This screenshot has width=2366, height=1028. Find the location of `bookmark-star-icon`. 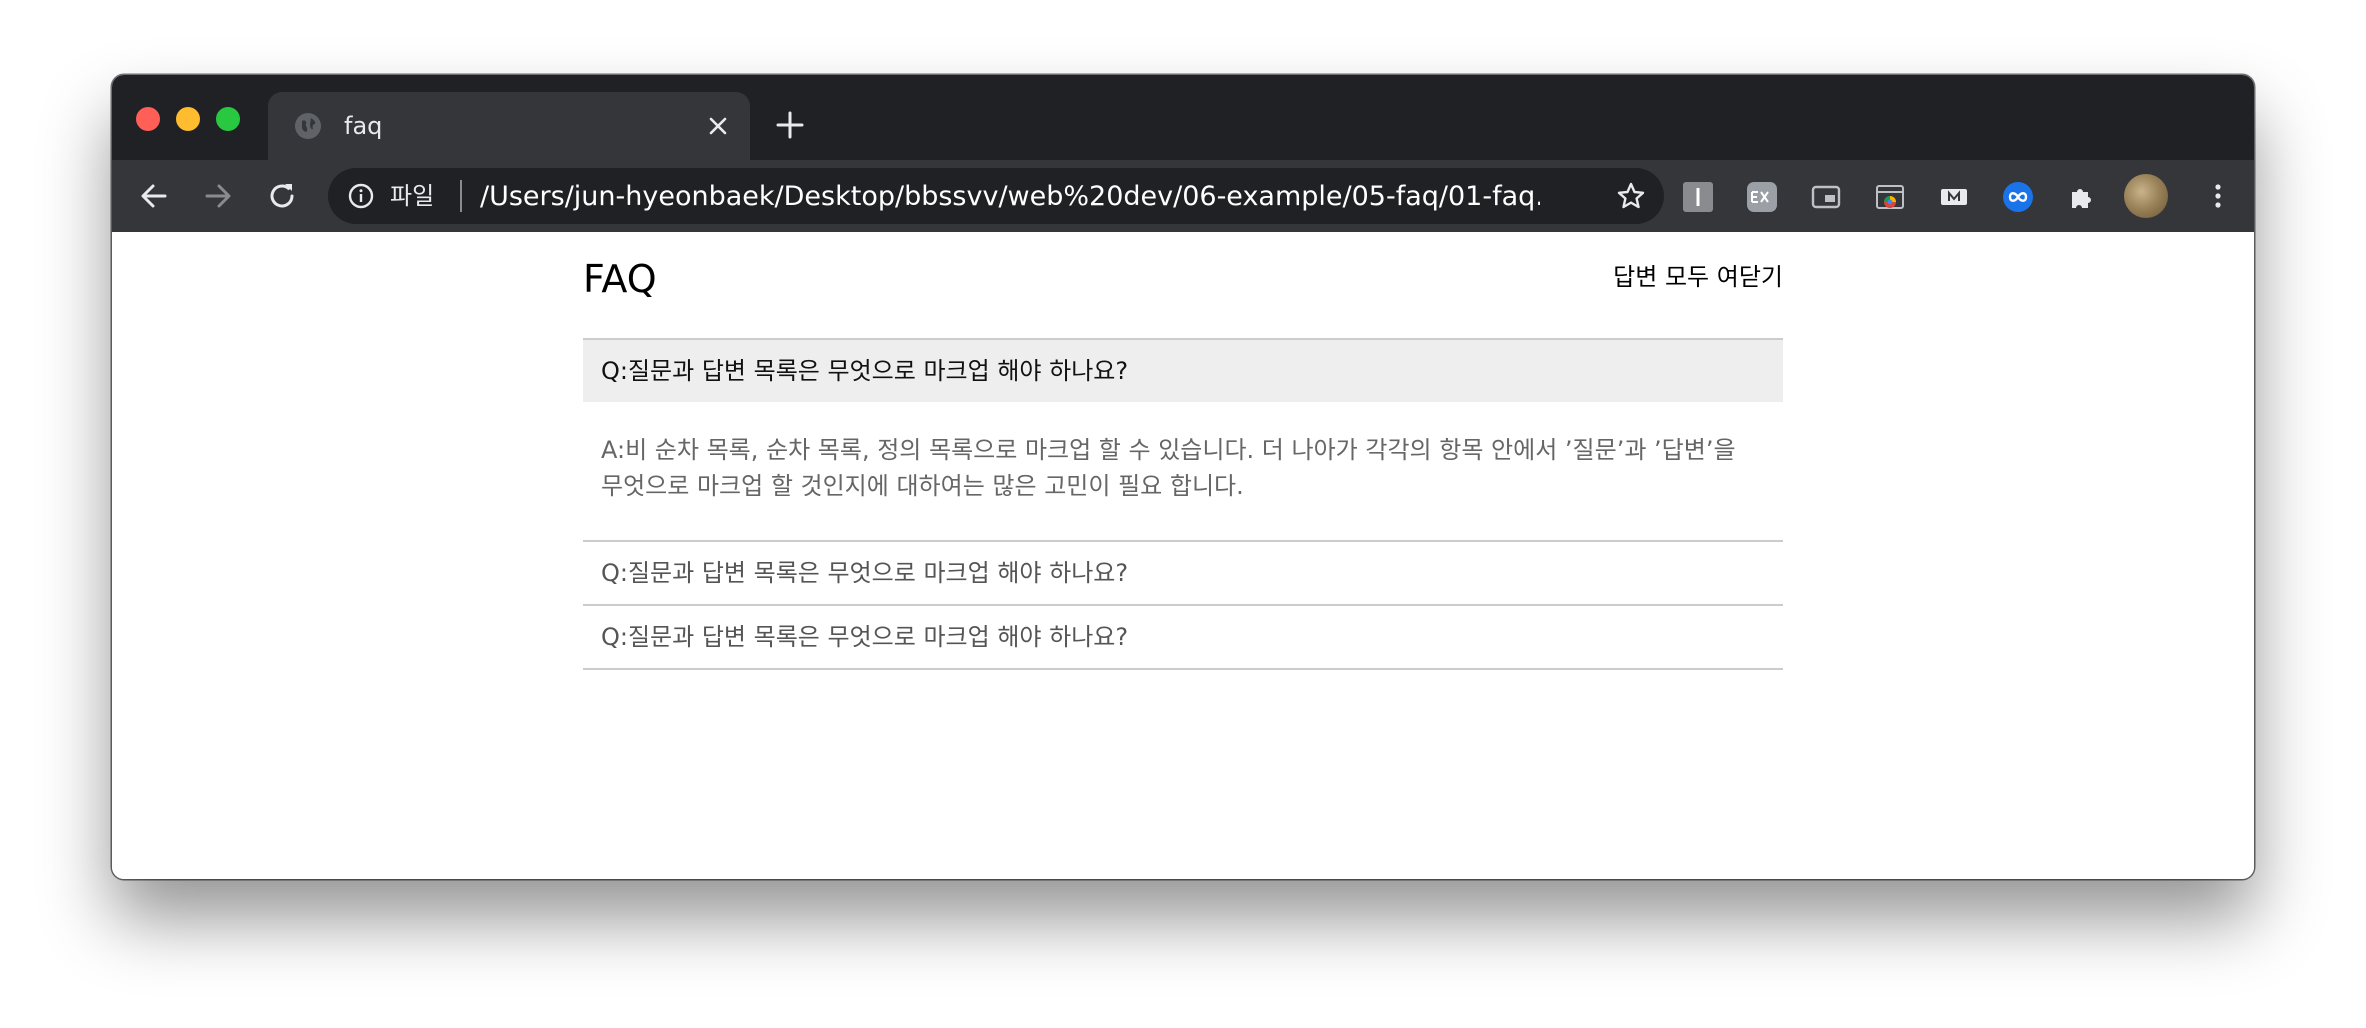

bookmark-star-icon is located at coordinates (1631, 196).